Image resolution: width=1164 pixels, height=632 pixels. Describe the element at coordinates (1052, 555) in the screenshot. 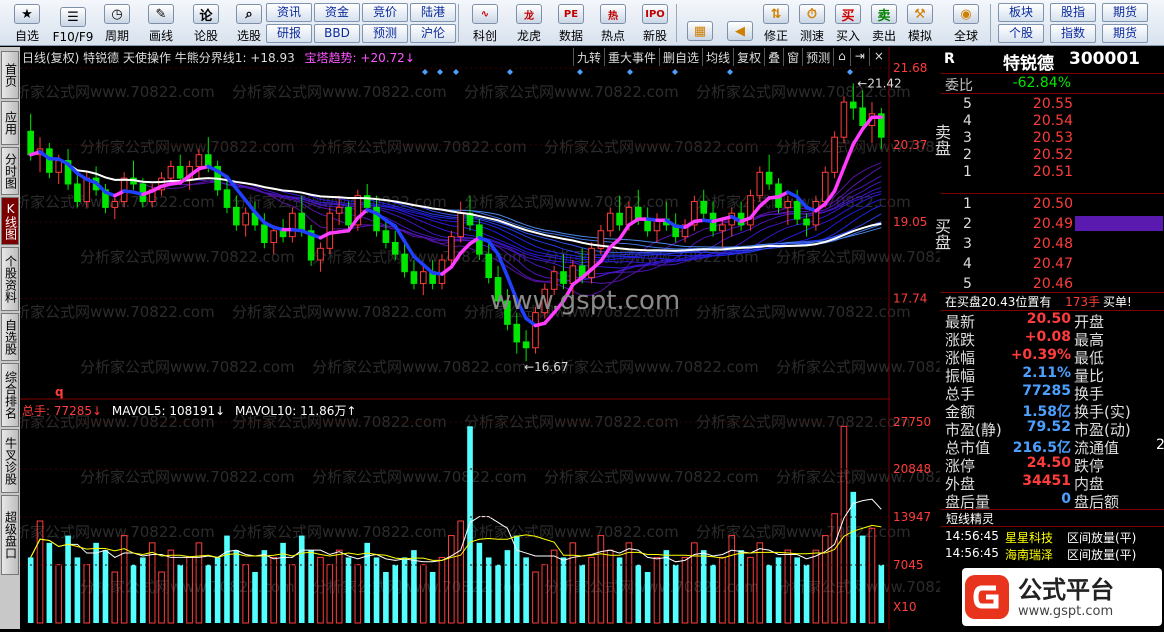

I see `short-sprite-item: 14:56:45海南瑞泽区间放量(平)` at that location.